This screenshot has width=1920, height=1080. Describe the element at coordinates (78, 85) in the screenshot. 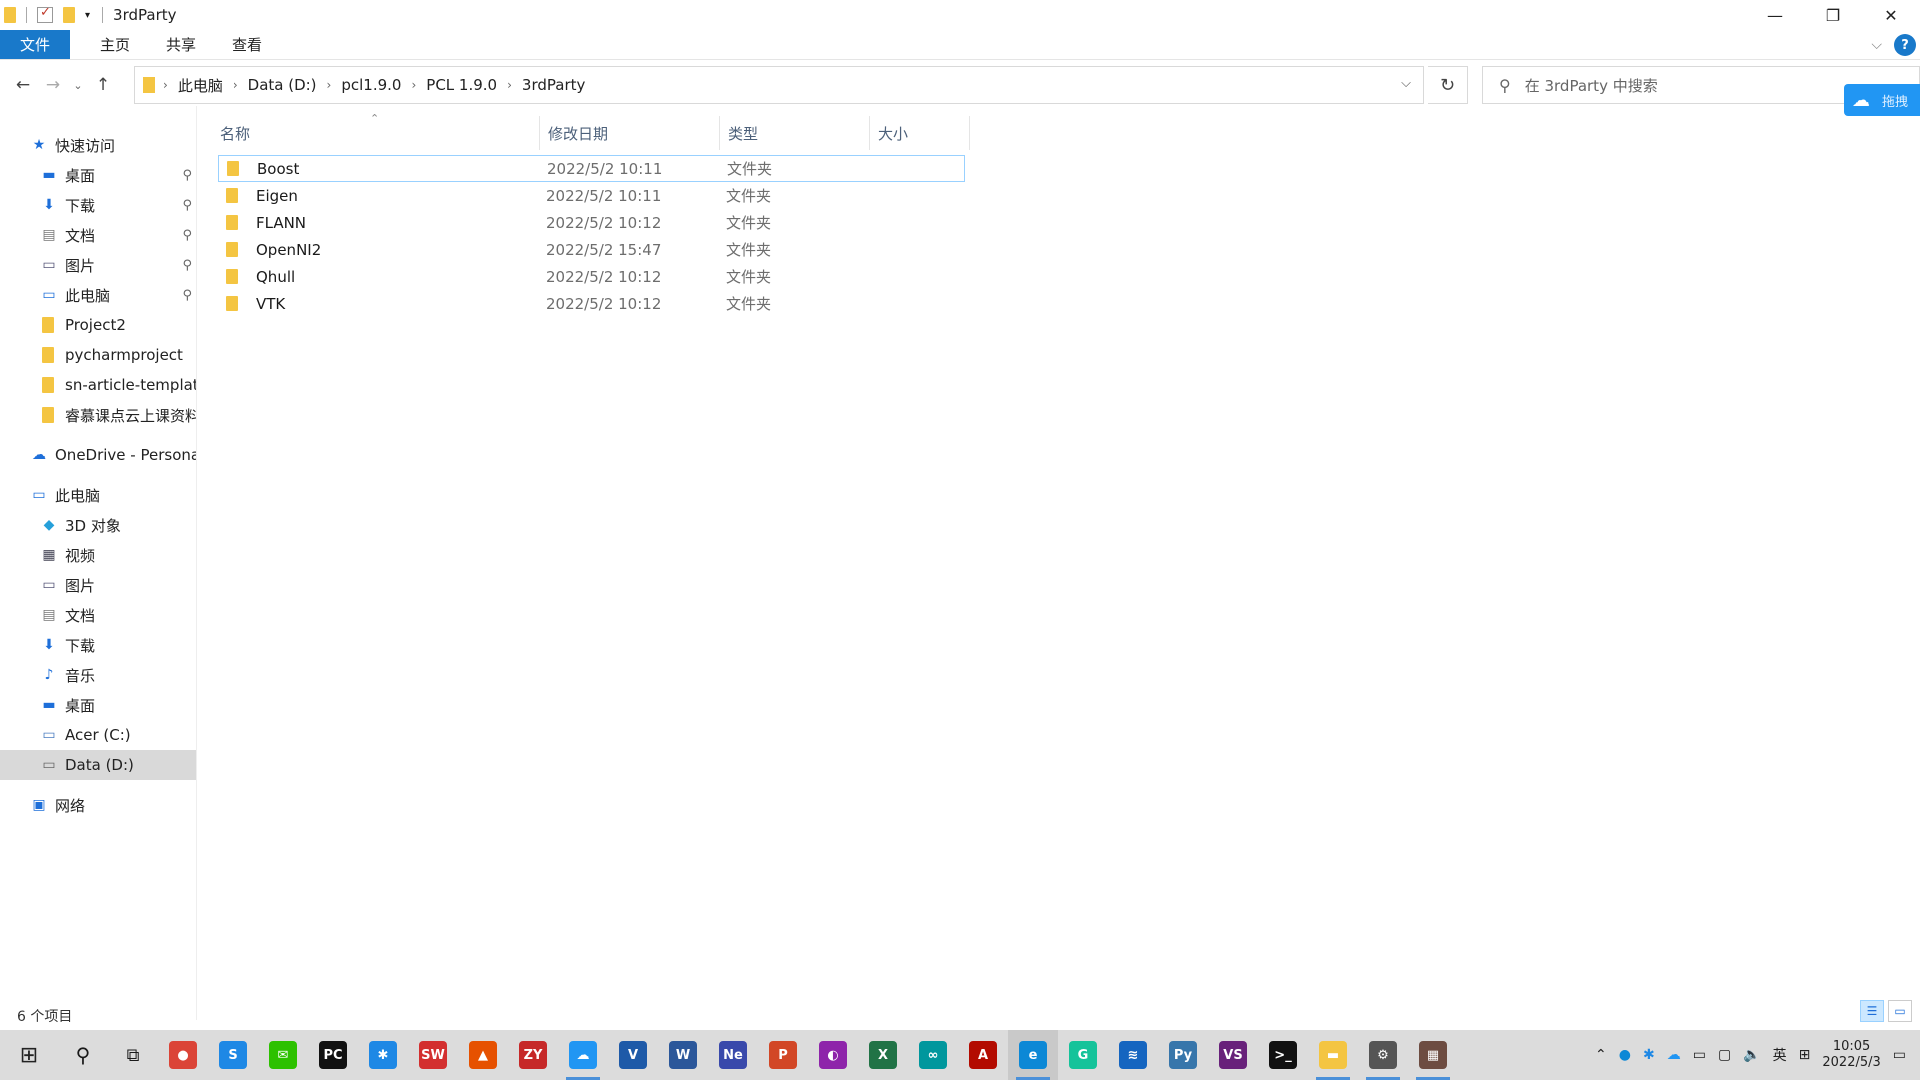

I see `recent-locations-button: ⌄` at that location.